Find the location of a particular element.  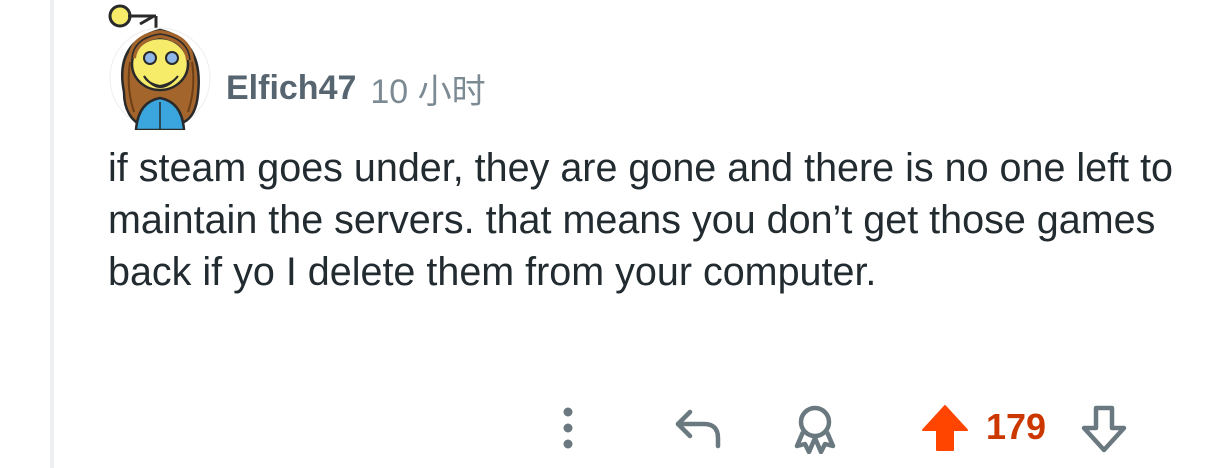

reply-arrow-icon is located at coordinates (698, 429).